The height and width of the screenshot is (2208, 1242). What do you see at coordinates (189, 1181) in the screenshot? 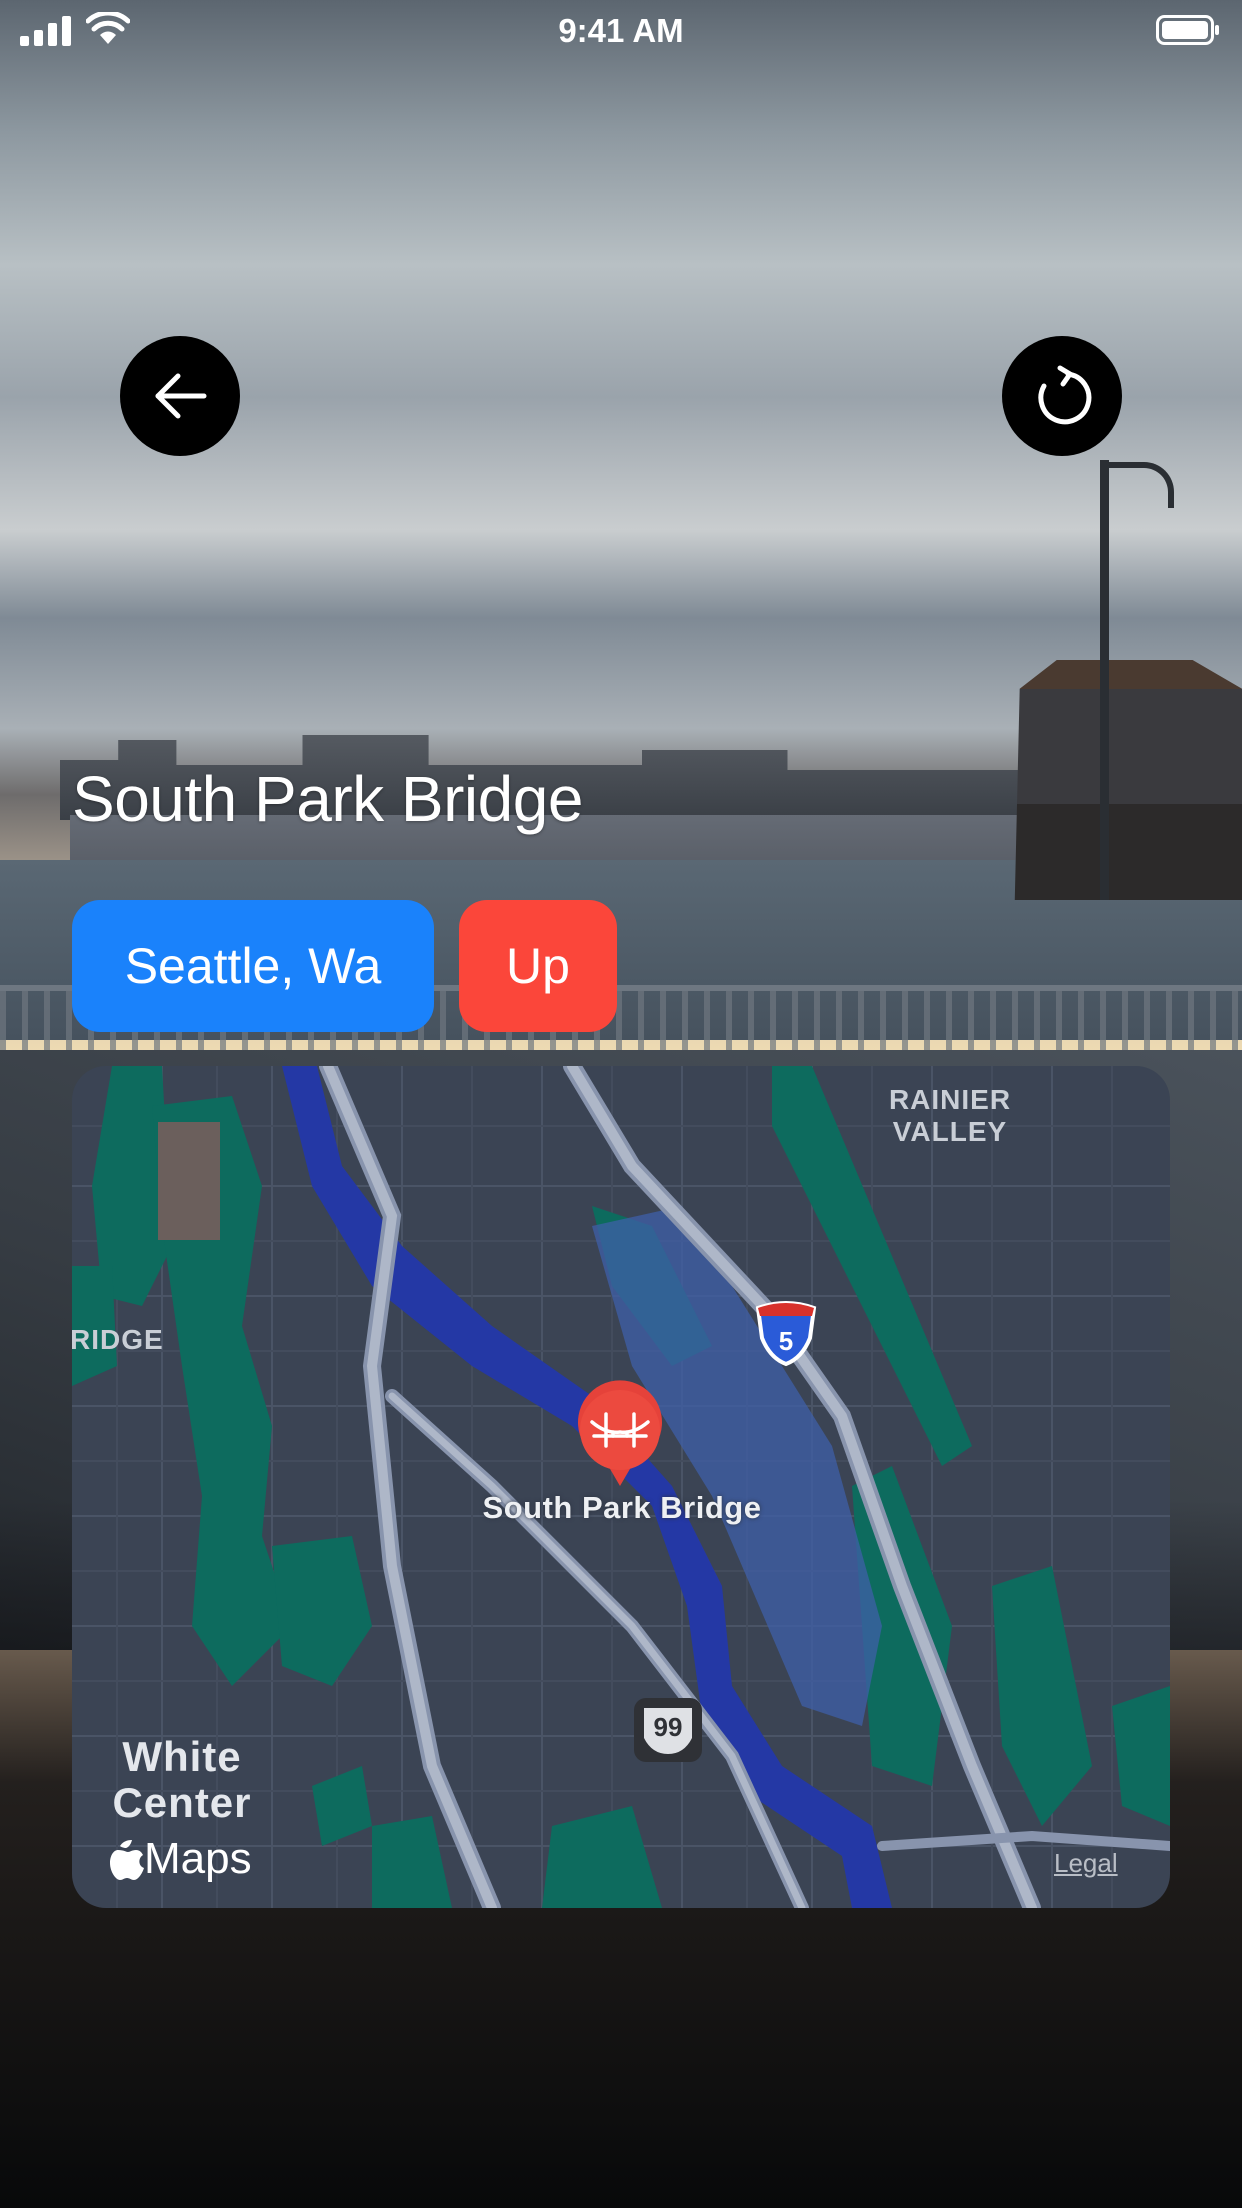
I see `land-block` at bounding box center [189, 1181].